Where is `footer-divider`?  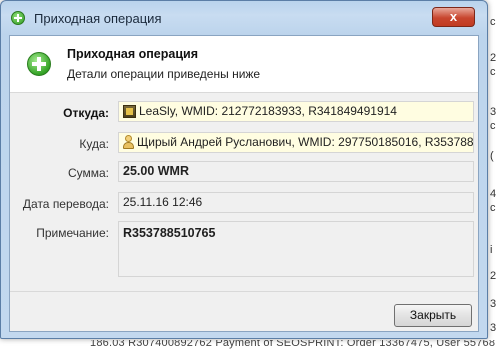 footer-divider is located at coordinates (244, 291).